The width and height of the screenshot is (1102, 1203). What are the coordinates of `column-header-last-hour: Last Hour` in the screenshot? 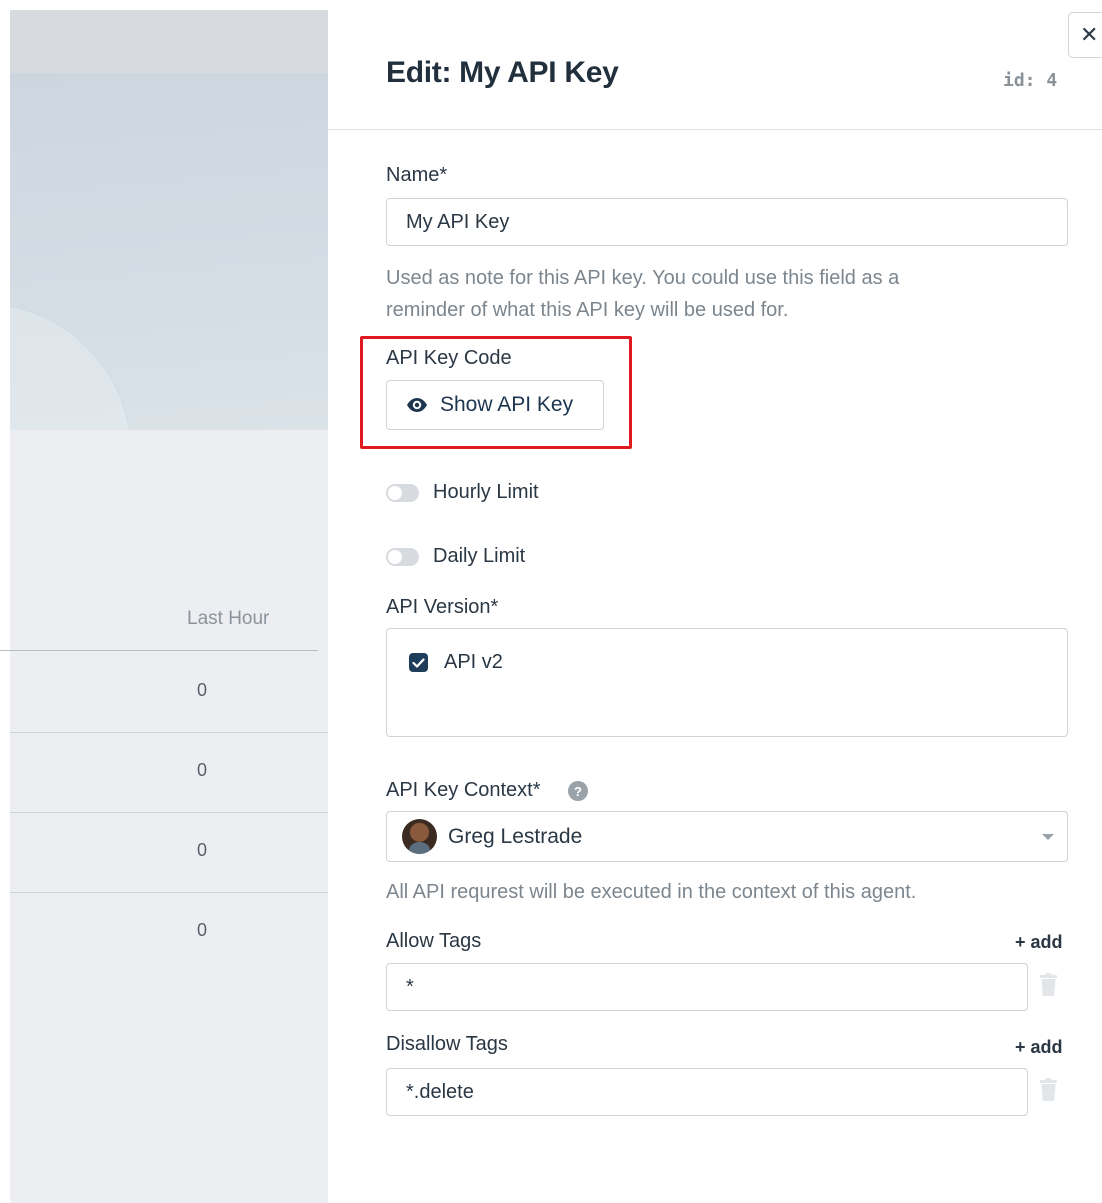 It's located at (228, 618).